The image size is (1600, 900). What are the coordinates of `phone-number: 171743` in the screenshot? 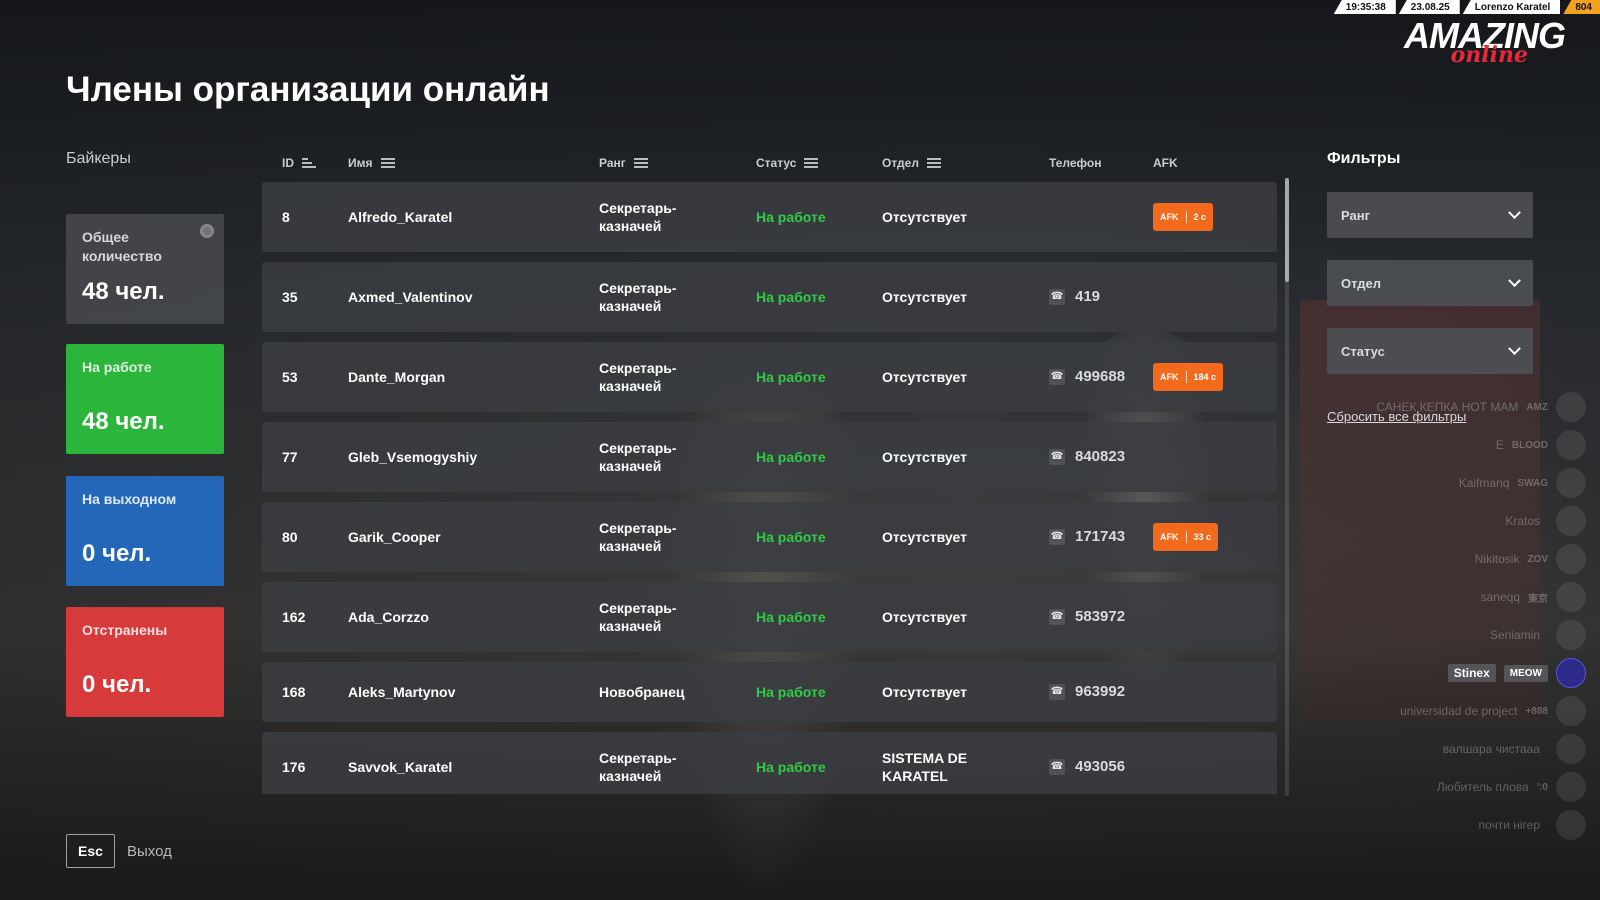 It's located at (1100, 536).